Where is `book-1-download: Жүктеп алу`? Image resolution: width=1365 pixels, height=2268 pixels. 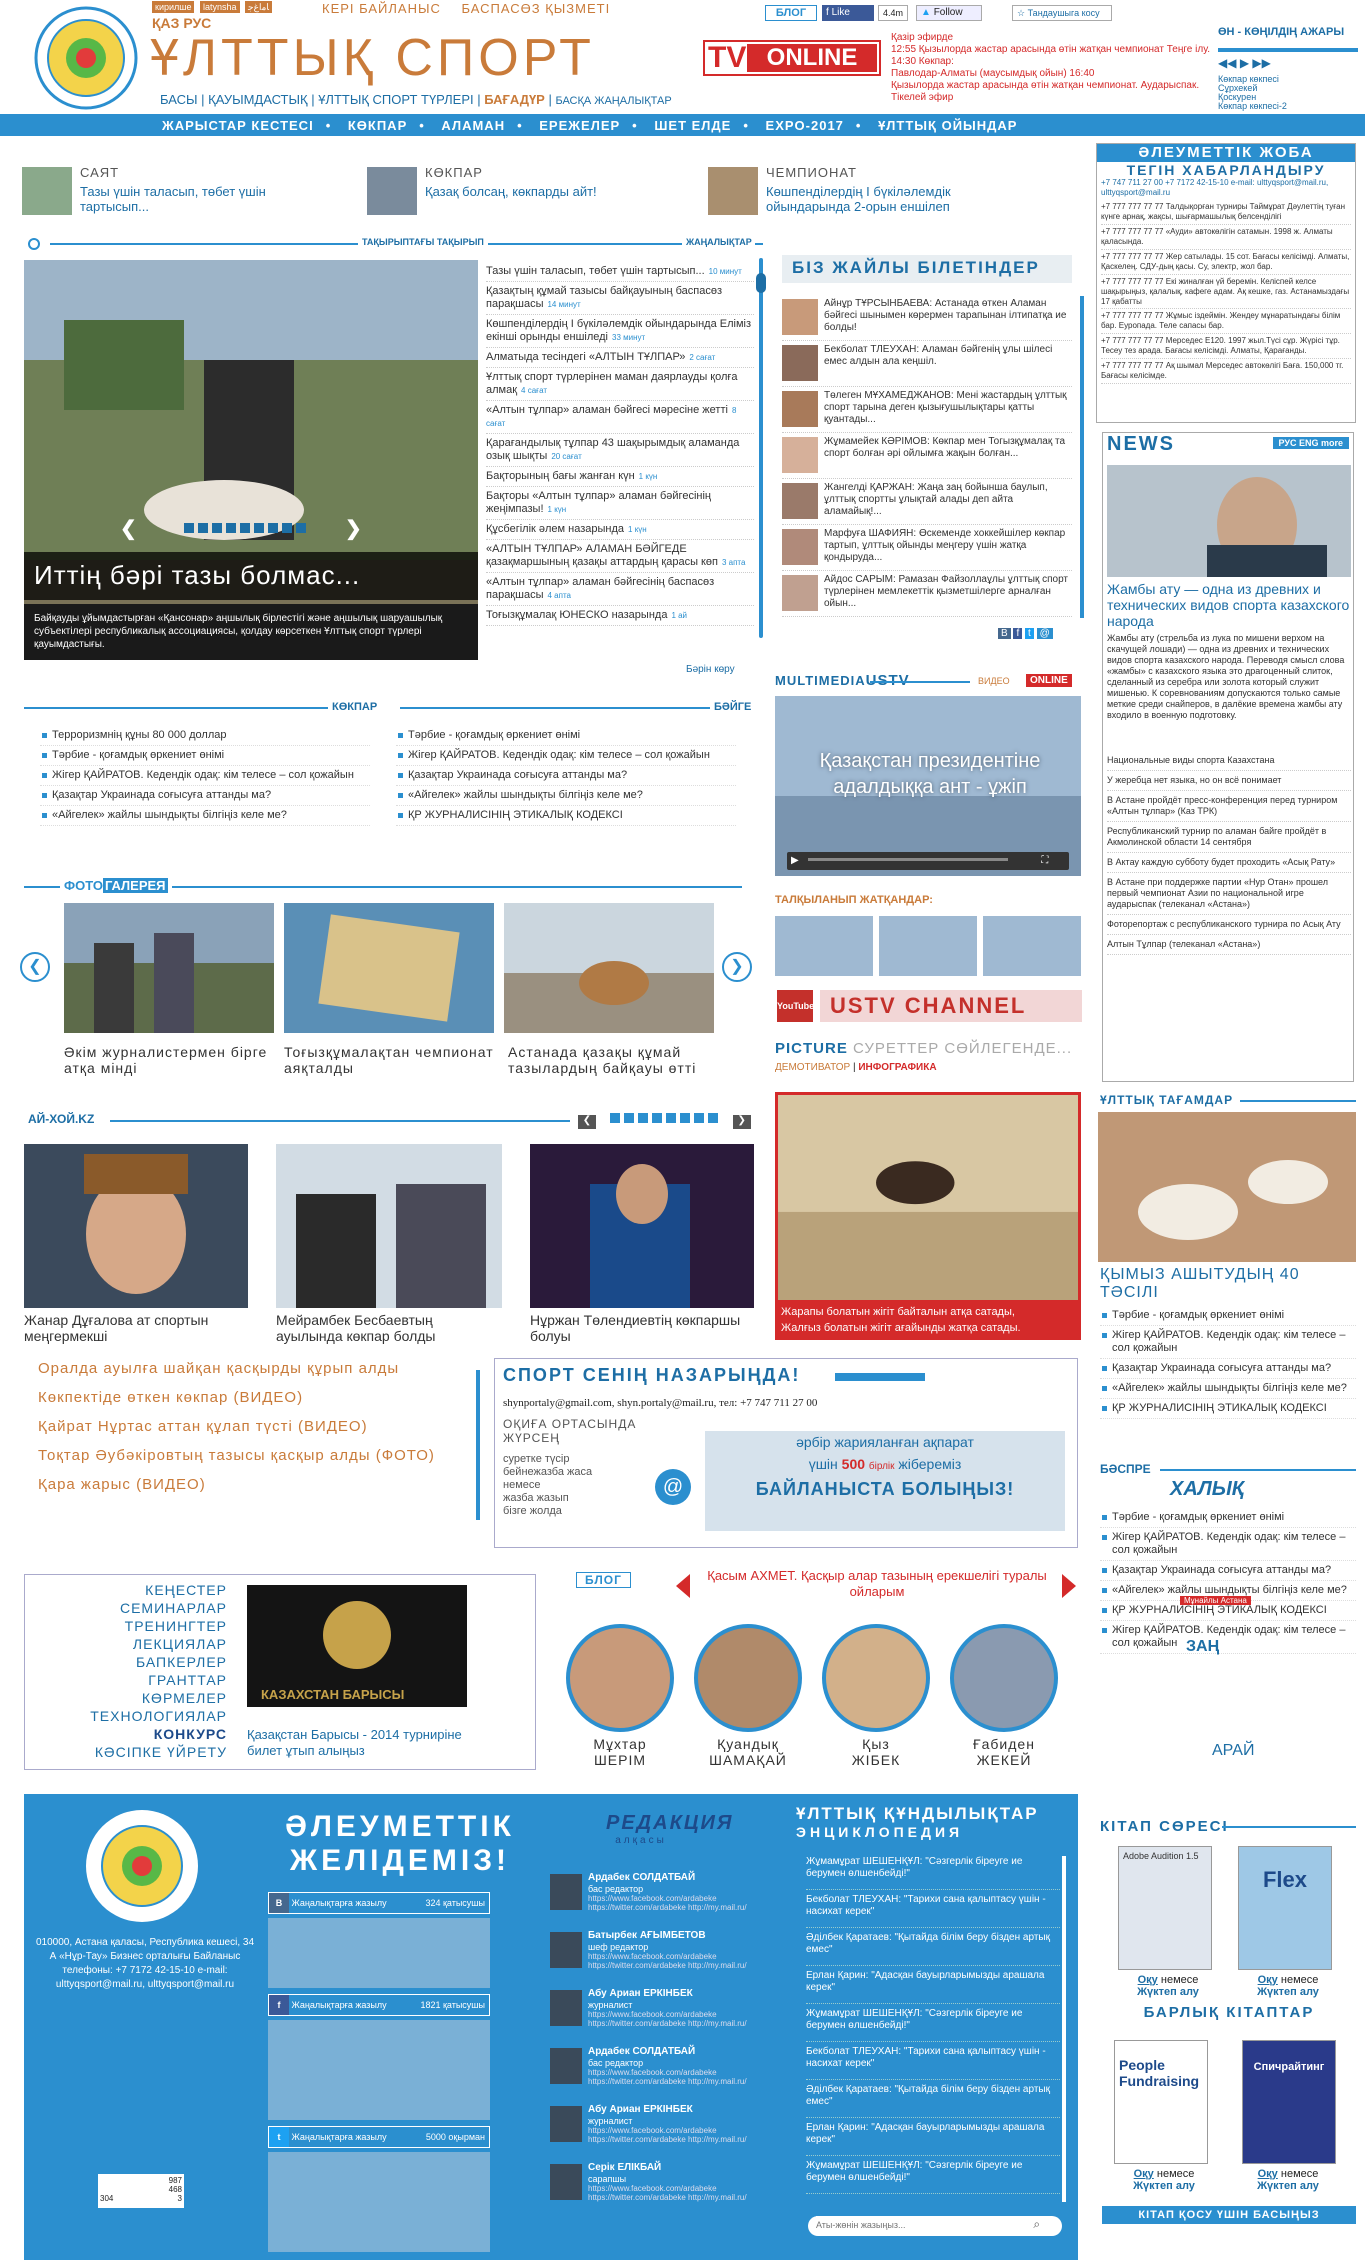 book-1-download: Жүктеп алу is located at coordinates (1168, 1992).